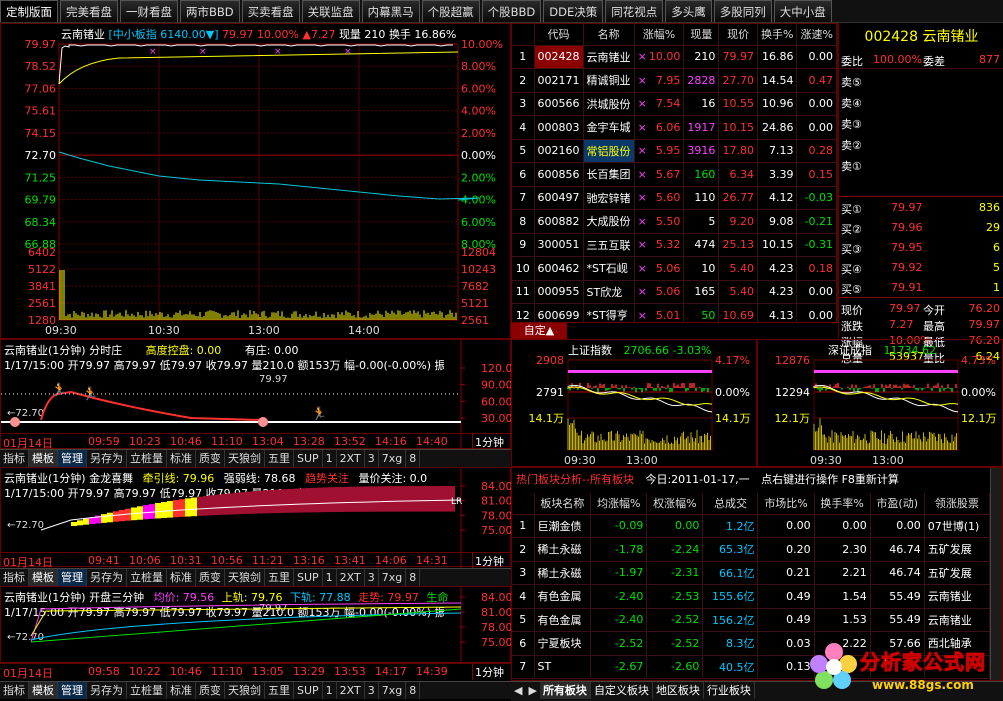 This screenshot has height=701, width=1003. Describe the element at coordinates (751, 573) in the screenshot. I see `table-row: 3 稀土永磁 -1.97 -2.31 66.1亿 0.21 2.21 46.74 五矿发展` at that location.